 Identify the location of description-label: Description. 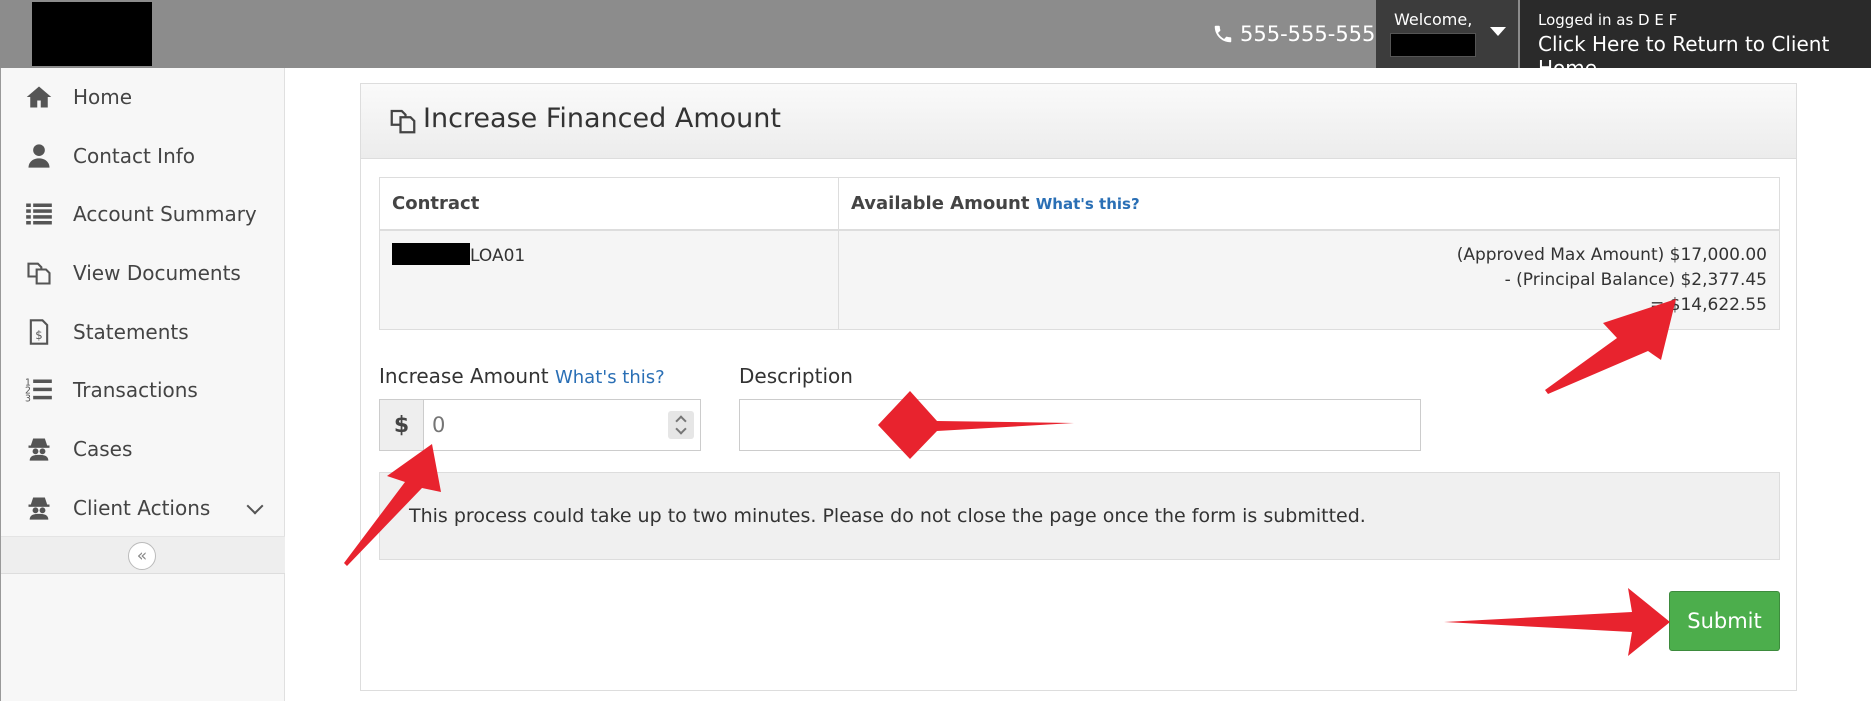
(796, 376).